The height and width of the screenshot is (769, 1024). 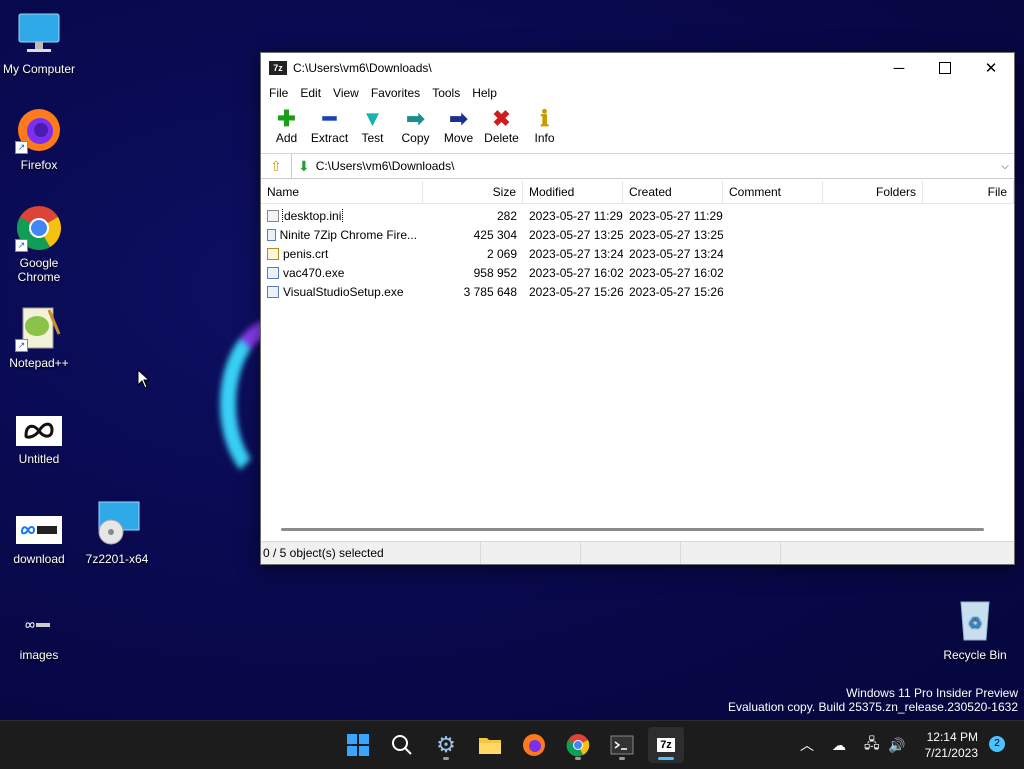 I want to click on desktop-icon-my-computer: My Computer, so click(x=39, y=43).